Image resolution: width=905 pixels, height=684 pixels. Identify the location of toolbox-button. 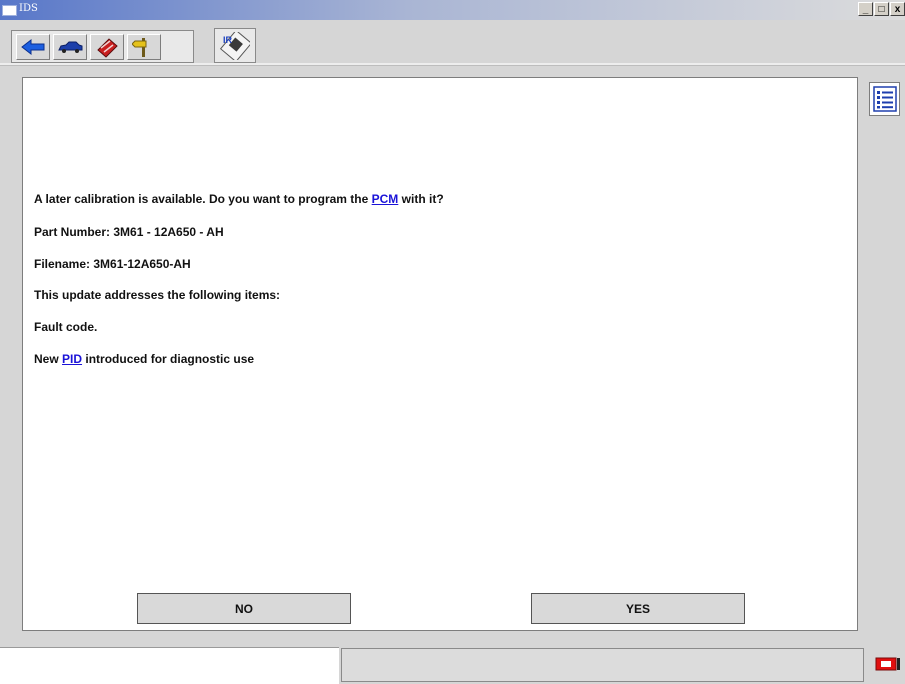
(107, 46).